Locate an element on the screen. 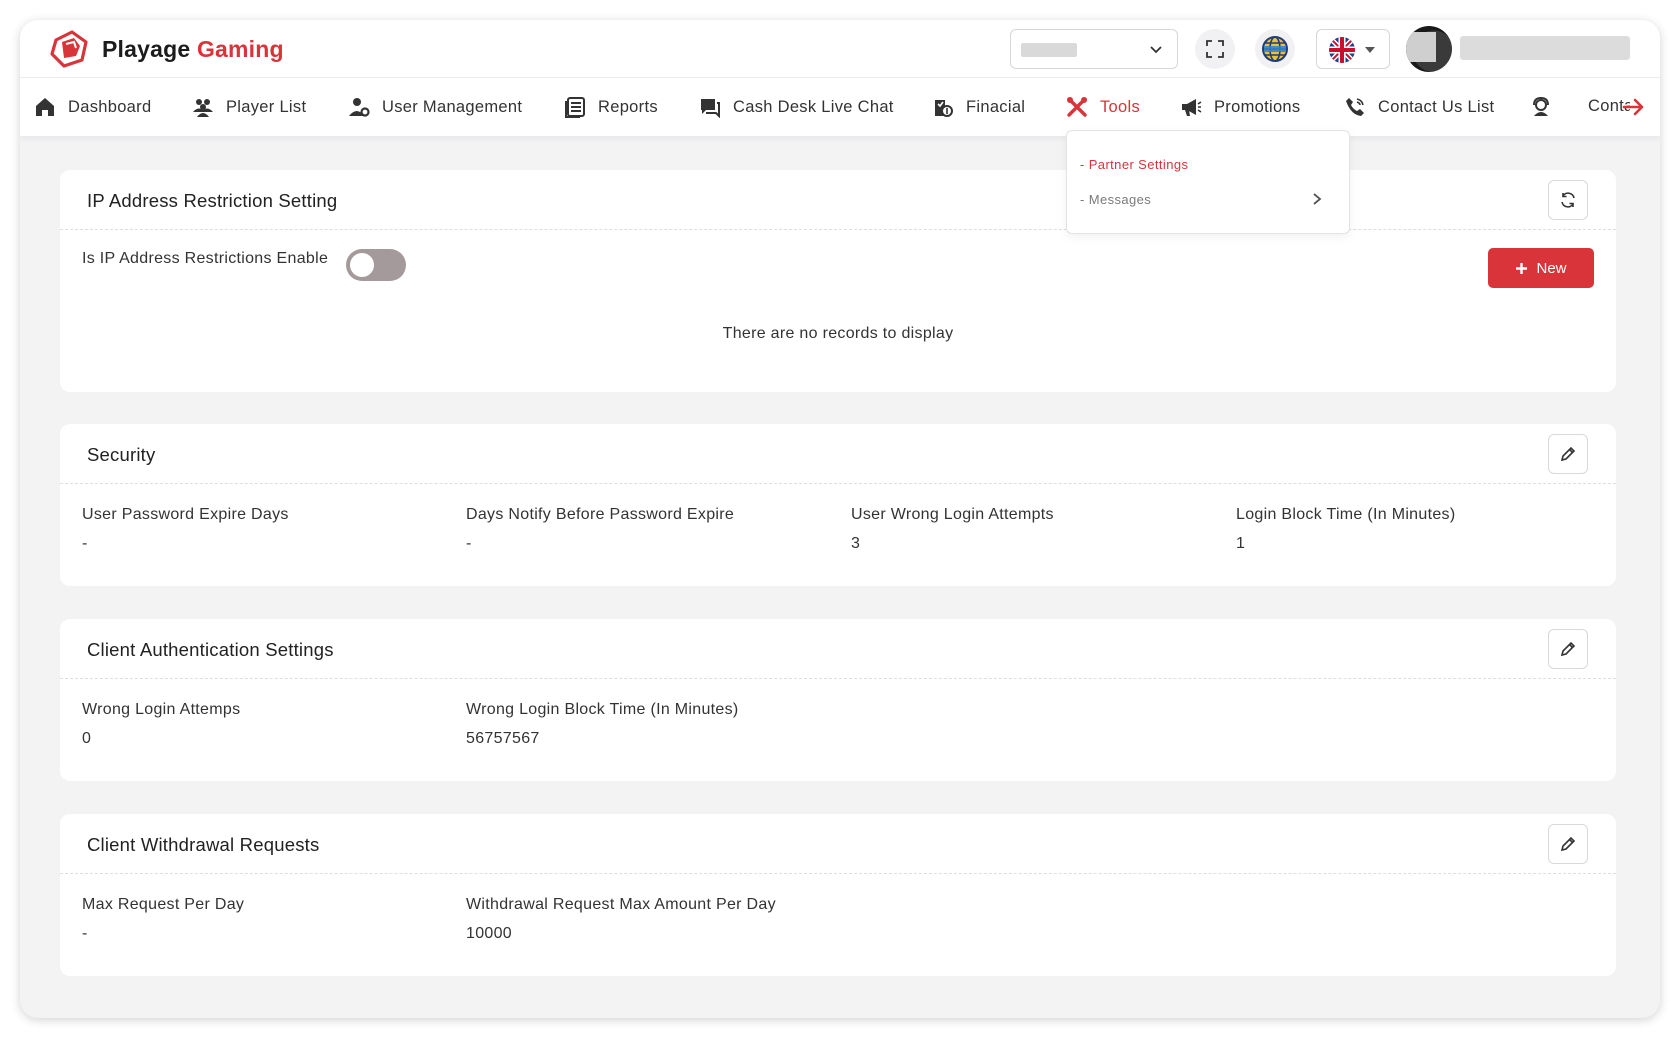  nav-cash-desk-live-chat: Cash Desk Live Chat is located at coordinates (796, 107).